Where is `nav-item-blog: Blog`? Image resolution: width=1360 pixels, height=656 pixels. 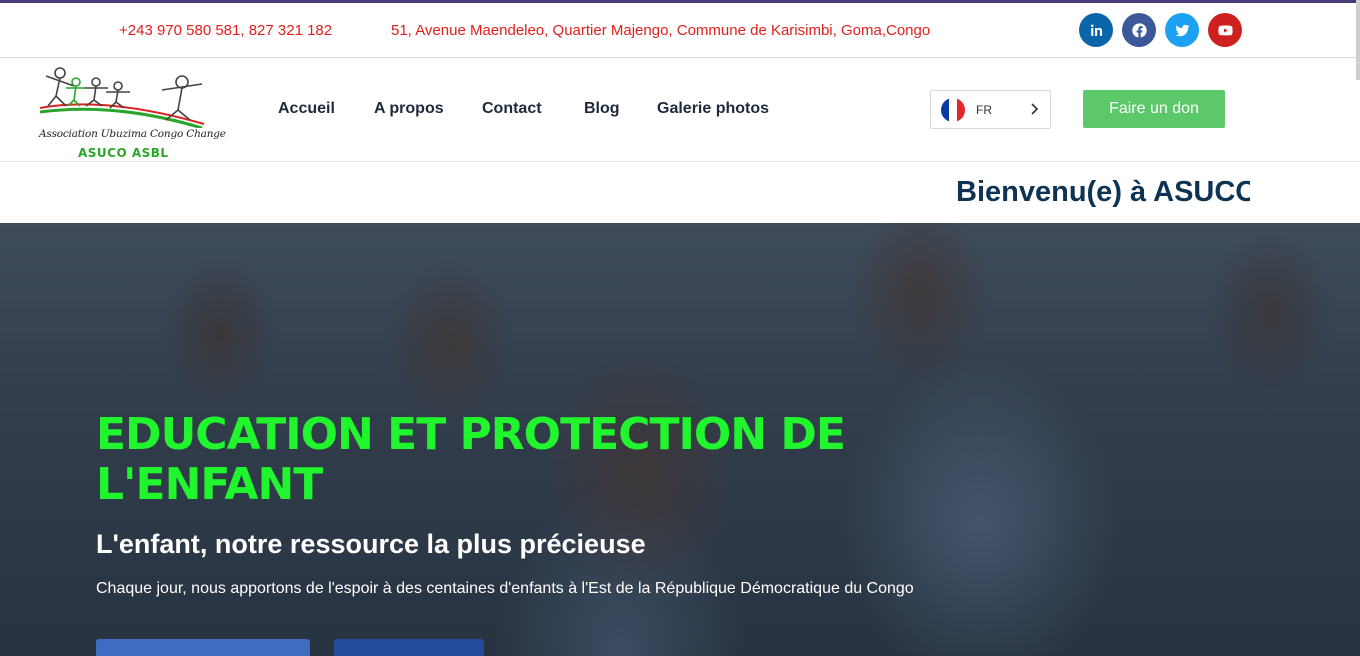 nav-item-blog: Blog is located at coordinates (602, 109).